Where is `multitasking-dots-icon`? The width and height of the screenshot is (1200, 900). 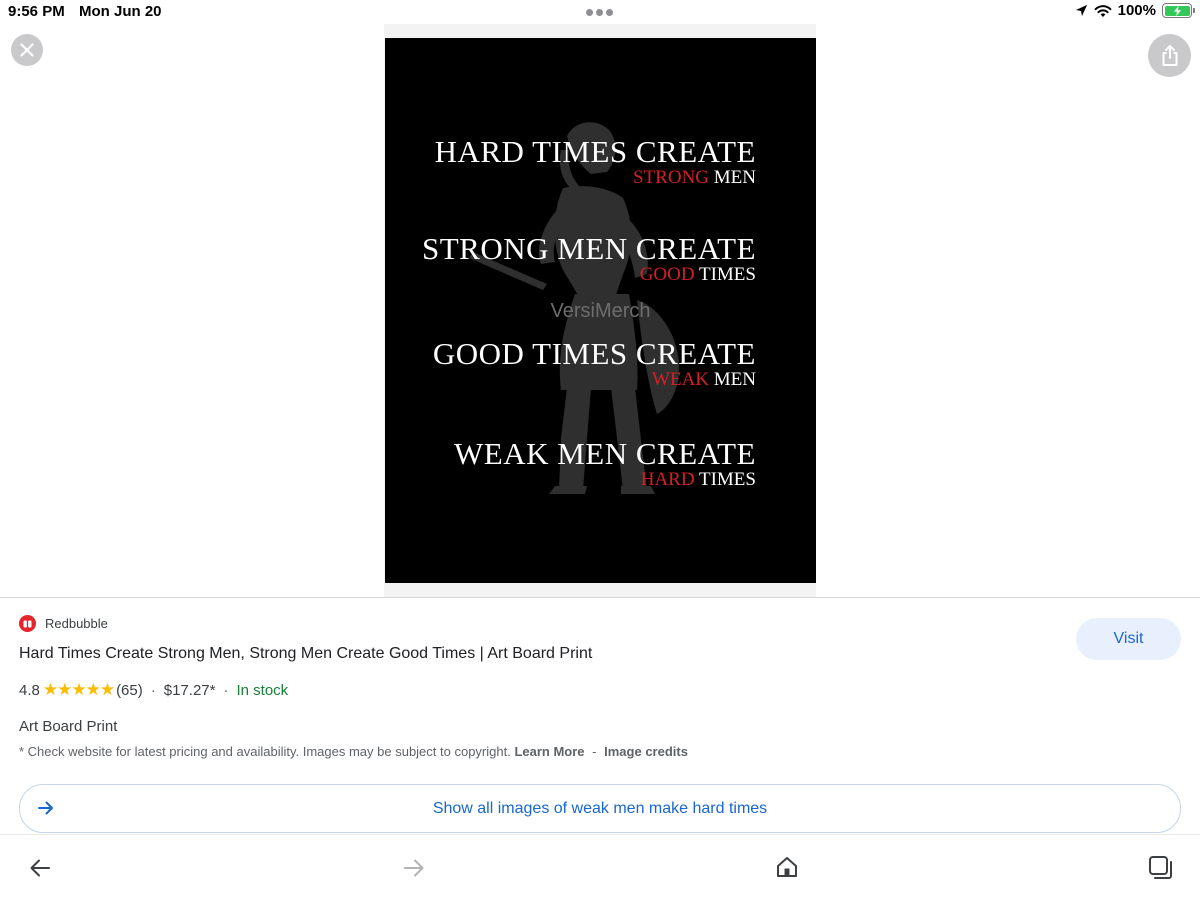
multitasking-dots-icon is located at coordinates (599, 12).